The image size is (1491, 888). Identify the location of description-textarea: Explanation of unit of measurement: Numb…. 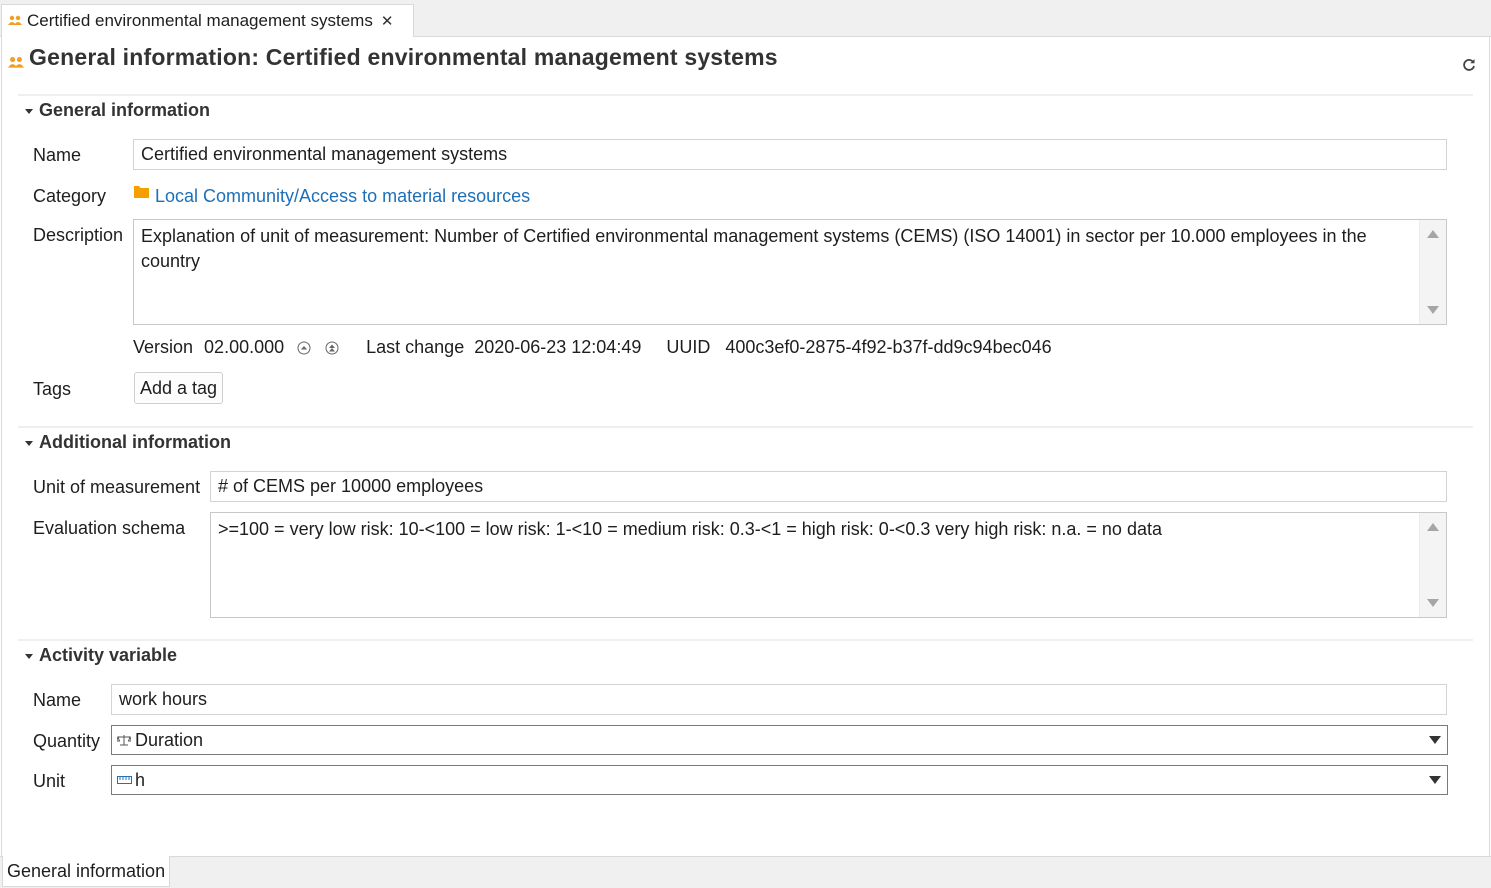
(790, 272).